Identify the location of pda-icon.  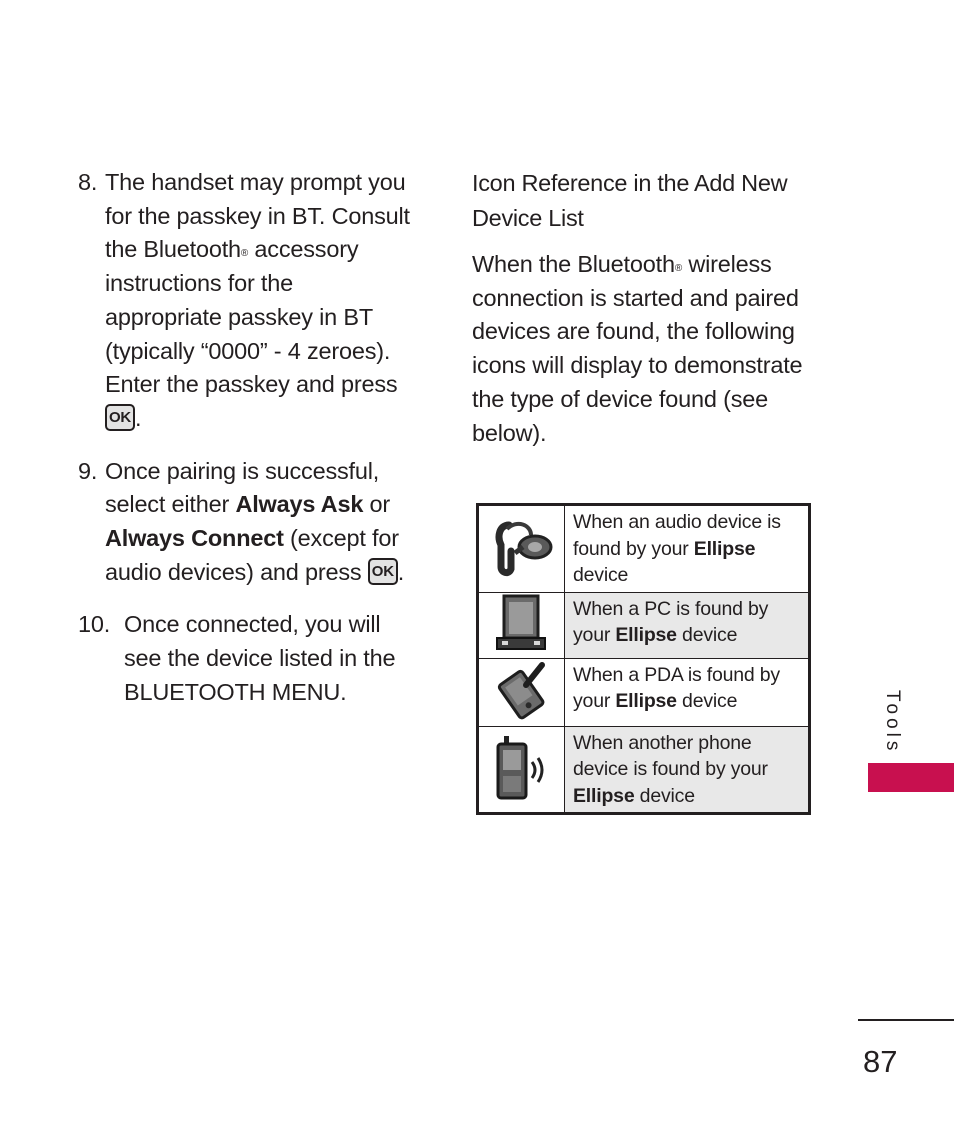
(521, 690).